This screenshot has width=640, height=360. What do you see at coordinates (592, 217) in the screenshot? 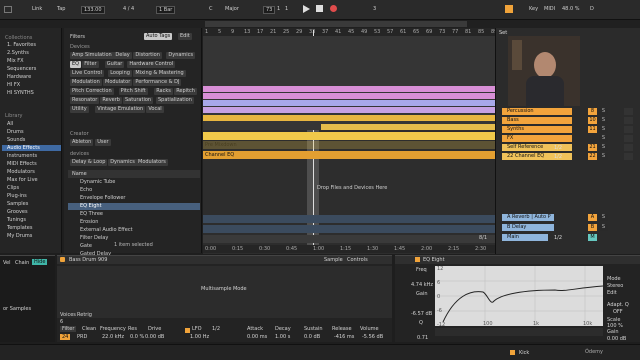
I see `return-button: A` at bounding box center [592, 217].